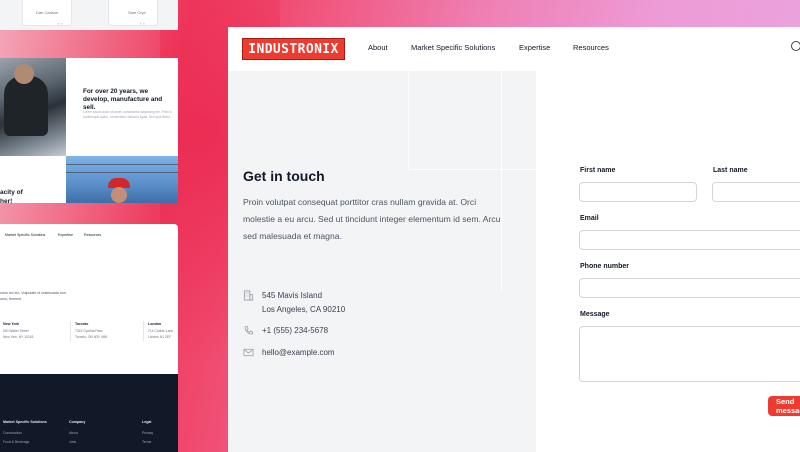 Image resolution: width=800 pixels, height=452 pixels. What do you see at coordinates (11, 299) in the screenshot?
I see `preview-text: urus, ferment.` at bounding box center [11, 299].